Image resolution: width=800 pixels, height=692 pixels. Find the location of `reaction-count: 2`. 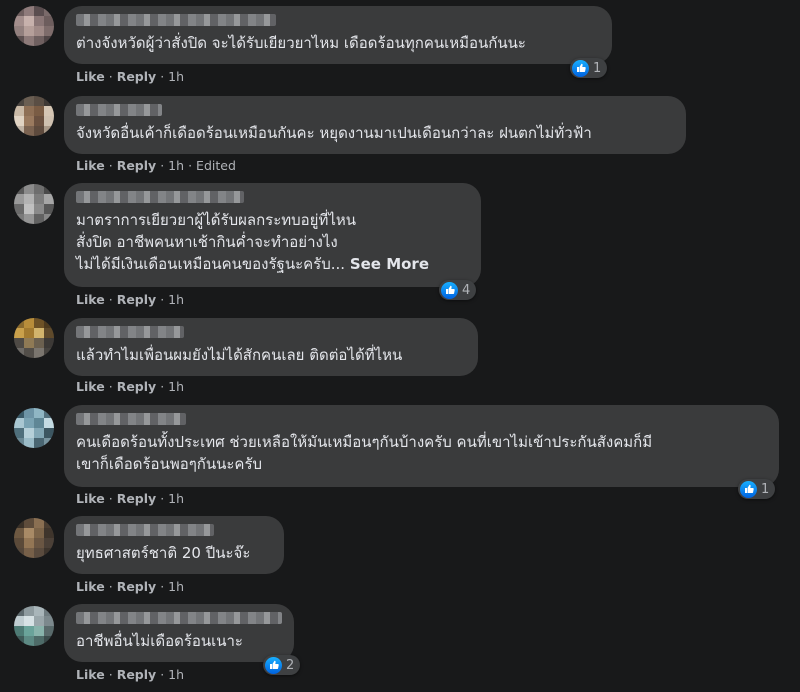

reaction-count: 2 is located at coordinates (282, 665).